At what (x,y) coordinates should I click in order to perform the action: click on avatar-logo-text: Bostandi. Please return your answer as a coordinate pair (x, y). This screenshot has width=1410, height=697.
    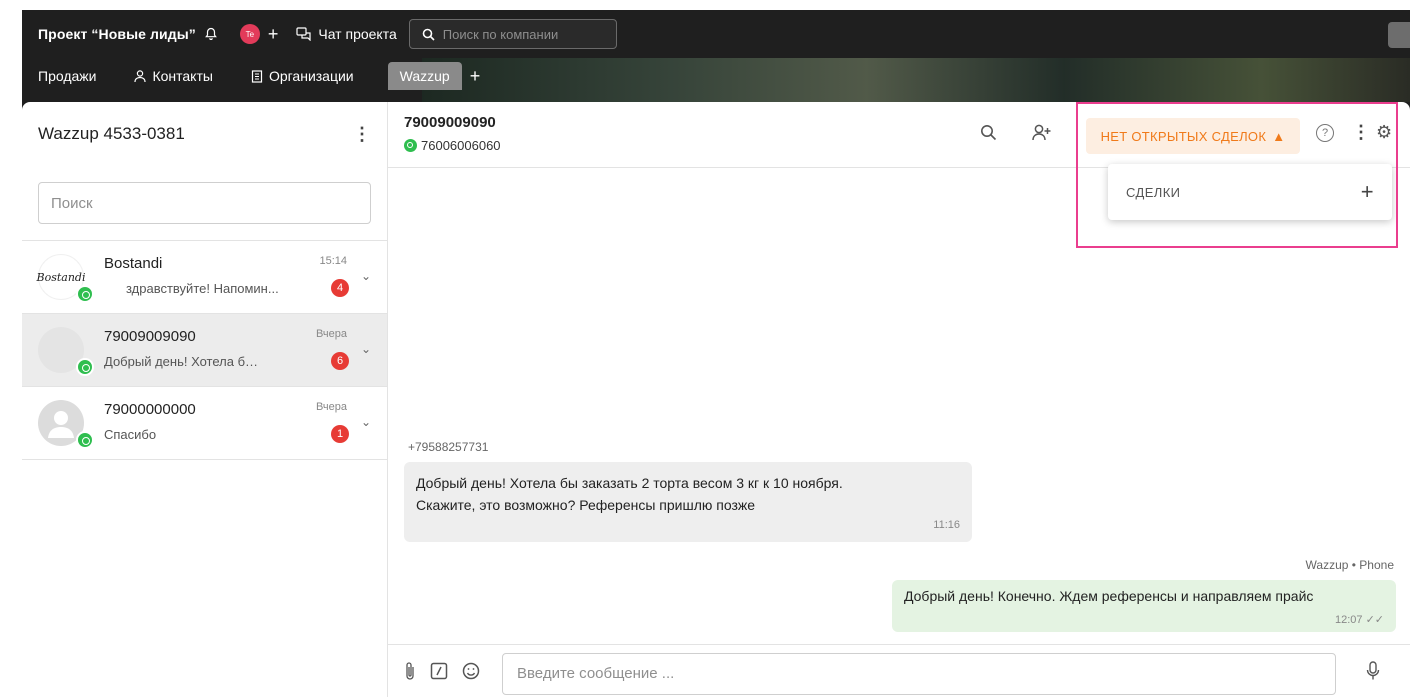
    Looking at the image, I should click on (61, 277).